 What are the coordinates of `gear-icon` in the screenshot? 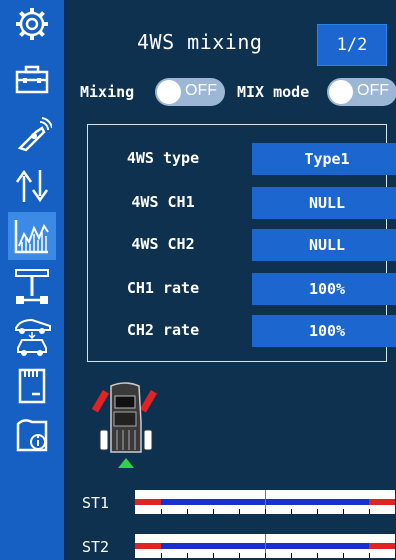 It's located at (32, 24).